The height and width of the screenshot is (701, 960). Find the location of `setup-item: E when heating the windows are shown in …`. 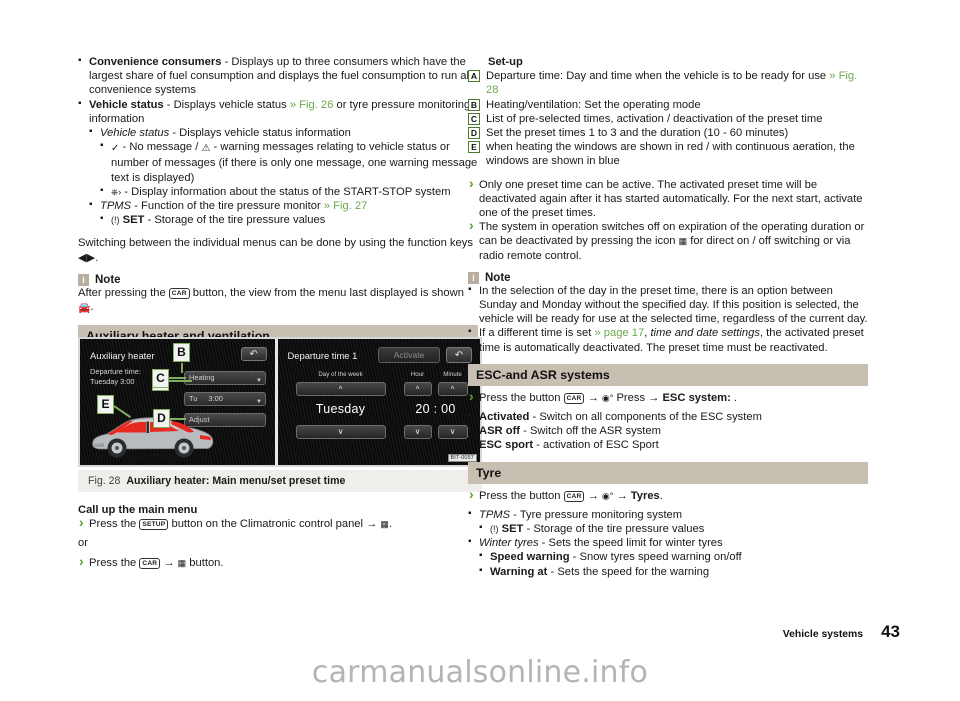

setup-item: E when heating the windows are shown in … is located at coordinates (668, 154).